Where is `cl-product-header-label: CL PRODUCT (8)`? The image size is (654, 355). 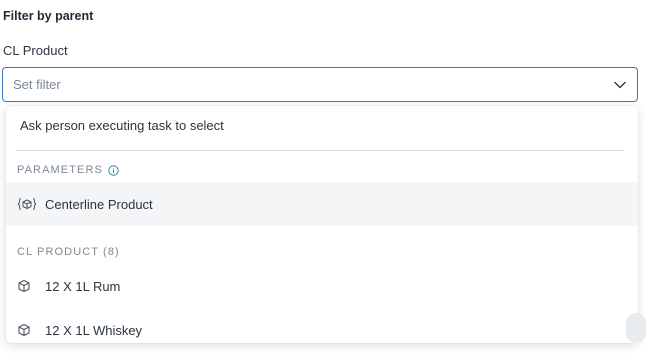 cl-product-header-label: CL PRODUCT (8) is located at coordinates (68, 252).